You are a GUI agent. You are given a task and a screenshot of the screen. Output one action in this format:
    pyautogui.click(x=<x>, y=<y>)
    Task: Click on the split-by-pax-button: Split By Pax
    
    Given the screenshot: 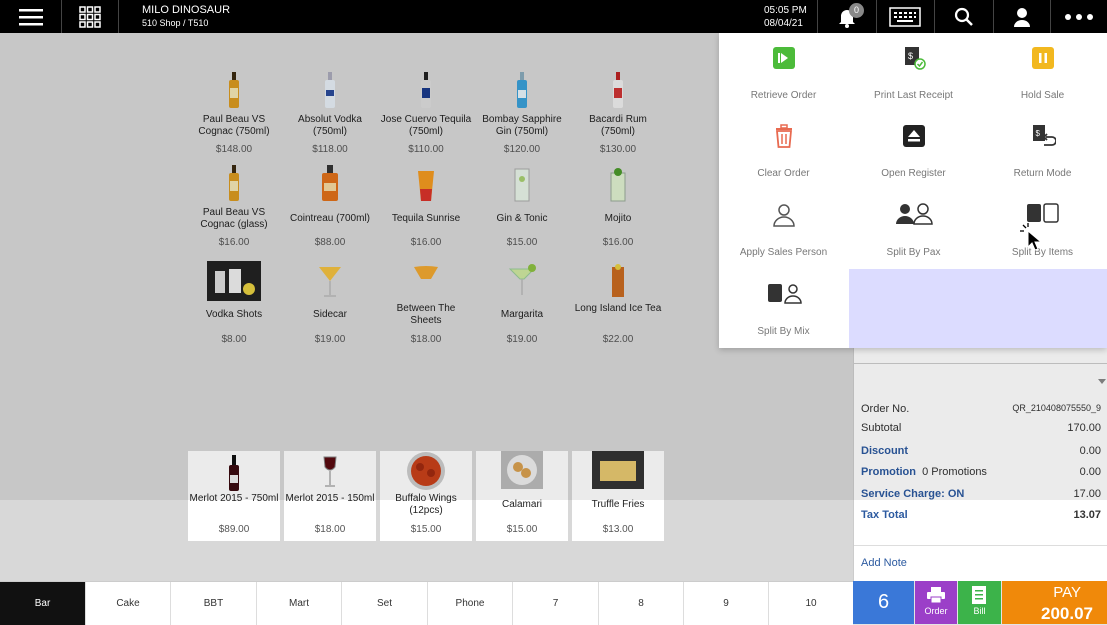 What is the action you would take?
    pyautogui.click(x=913, y=229)
    